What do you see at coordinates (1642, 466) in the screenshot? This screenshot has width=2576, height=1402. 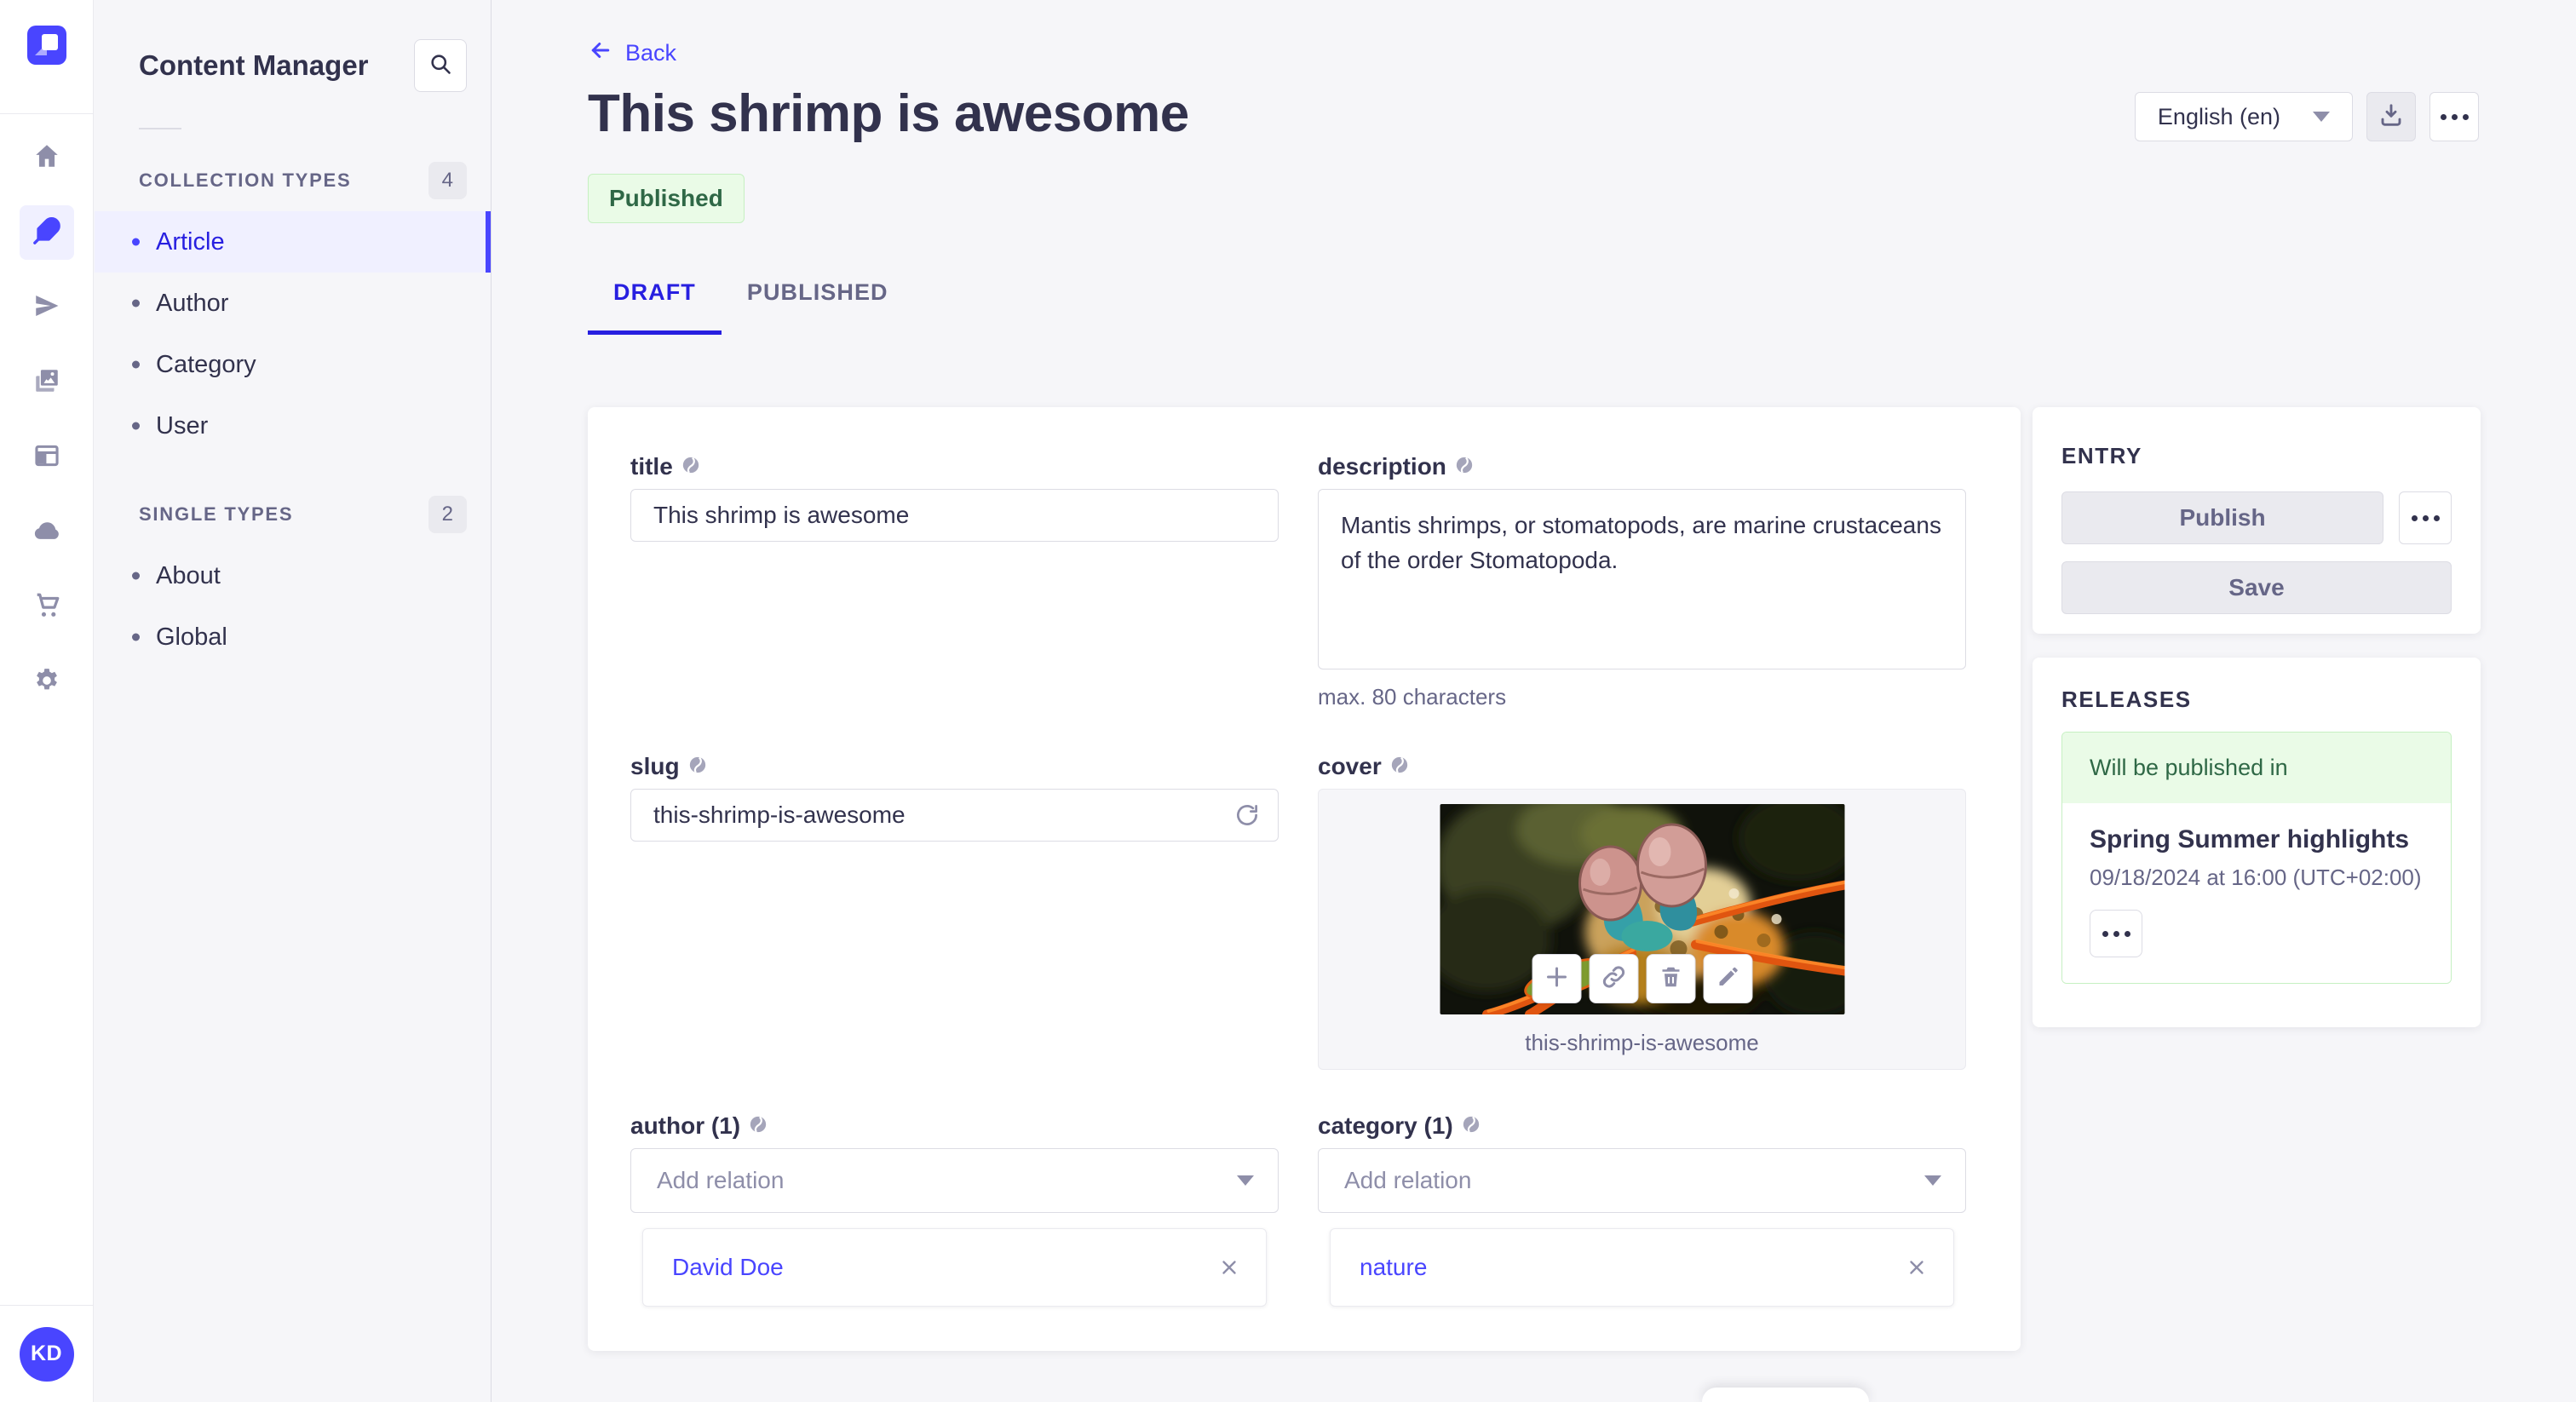 I see `field-description-label-row: description` at bounding box center [1642, 466].